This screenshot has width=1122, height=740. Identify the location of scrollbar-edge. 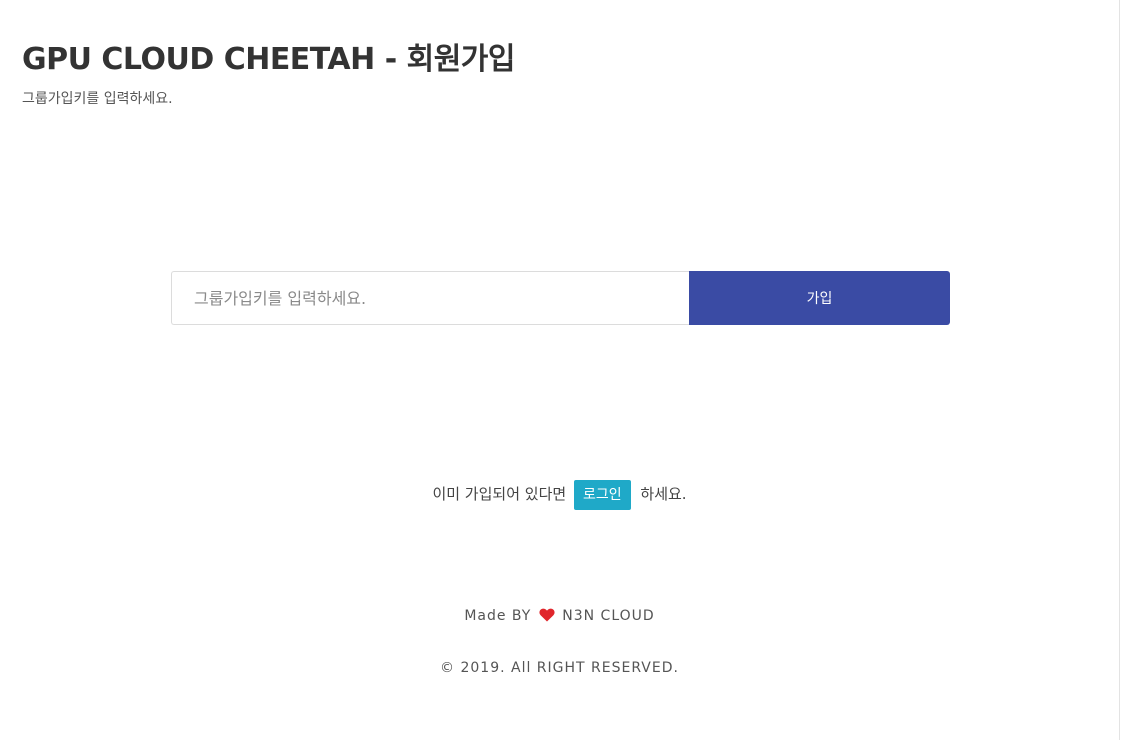
(1119, 370).